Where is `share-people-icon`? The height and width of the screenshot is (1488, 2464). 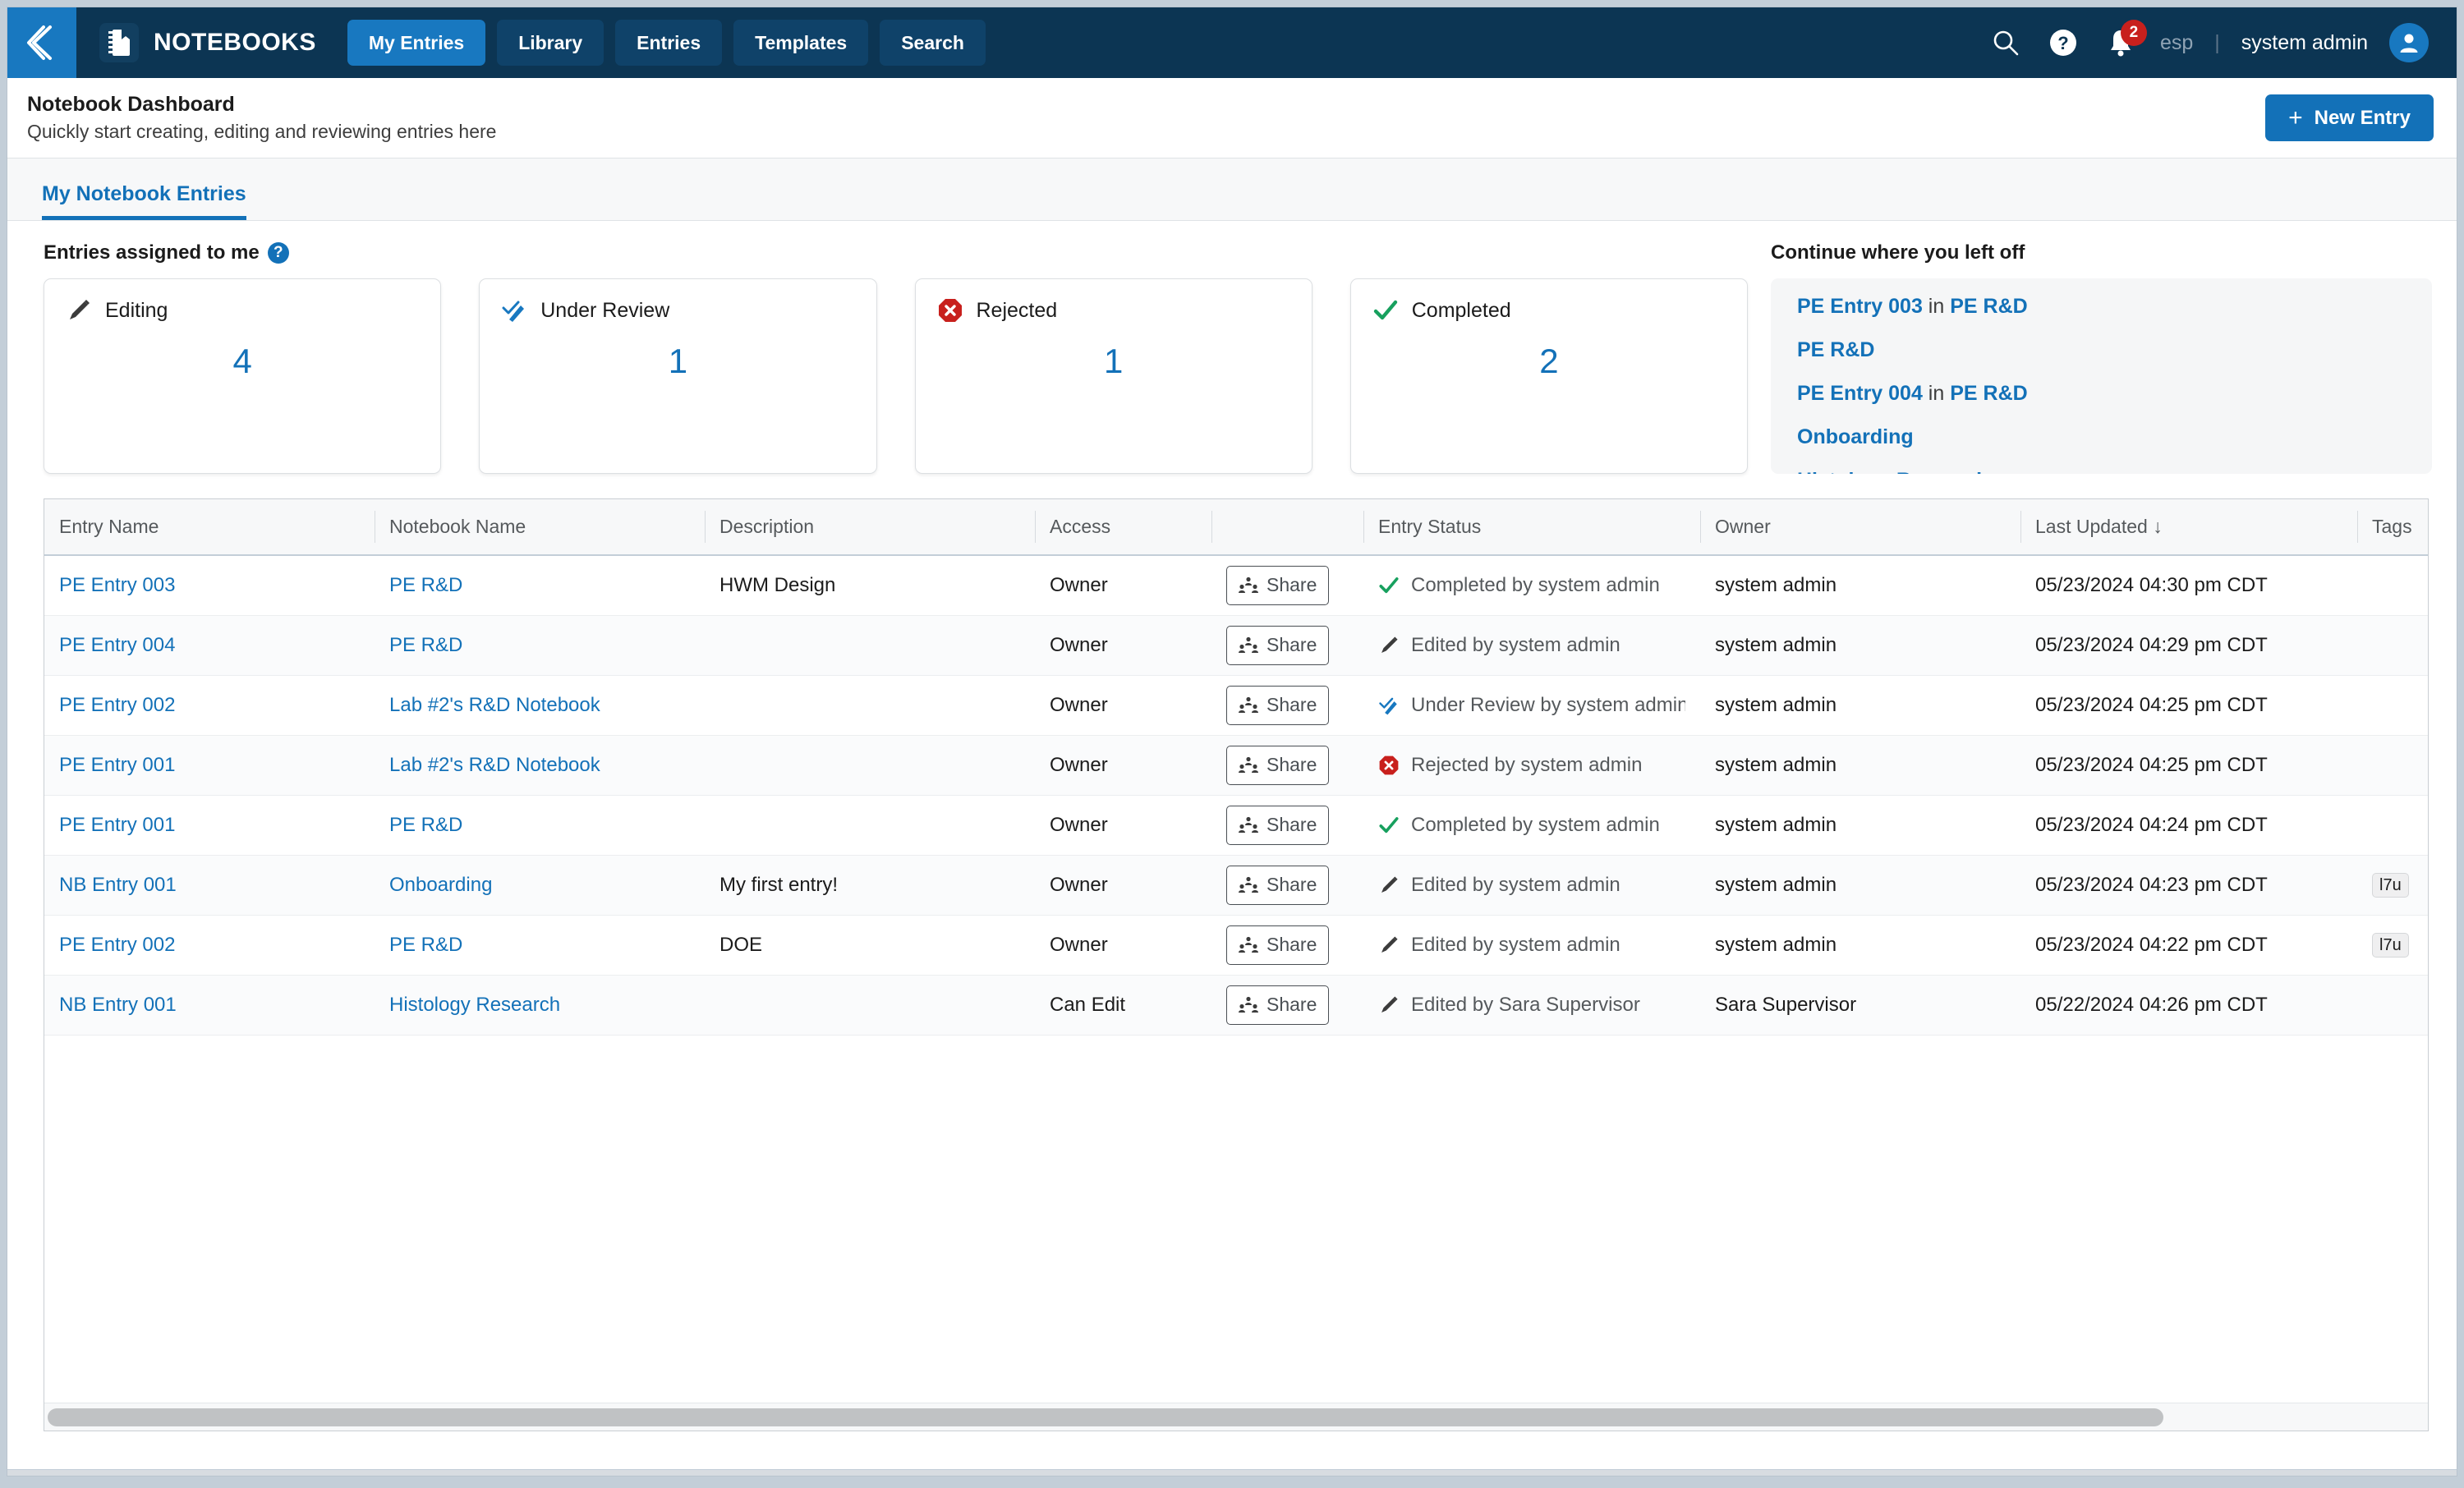 share-people-icon is located at coordinates (1248, 824).